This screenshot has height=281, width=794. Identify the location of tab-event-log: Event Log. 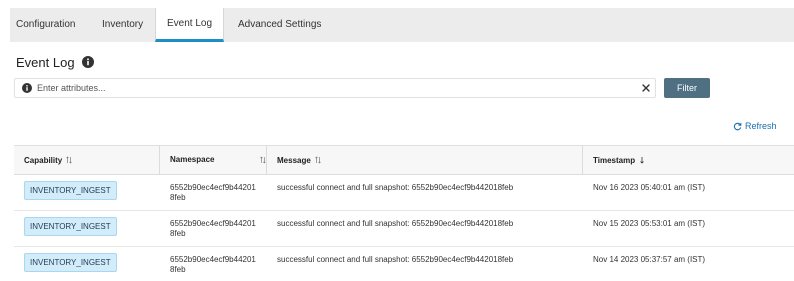
(189, 25).